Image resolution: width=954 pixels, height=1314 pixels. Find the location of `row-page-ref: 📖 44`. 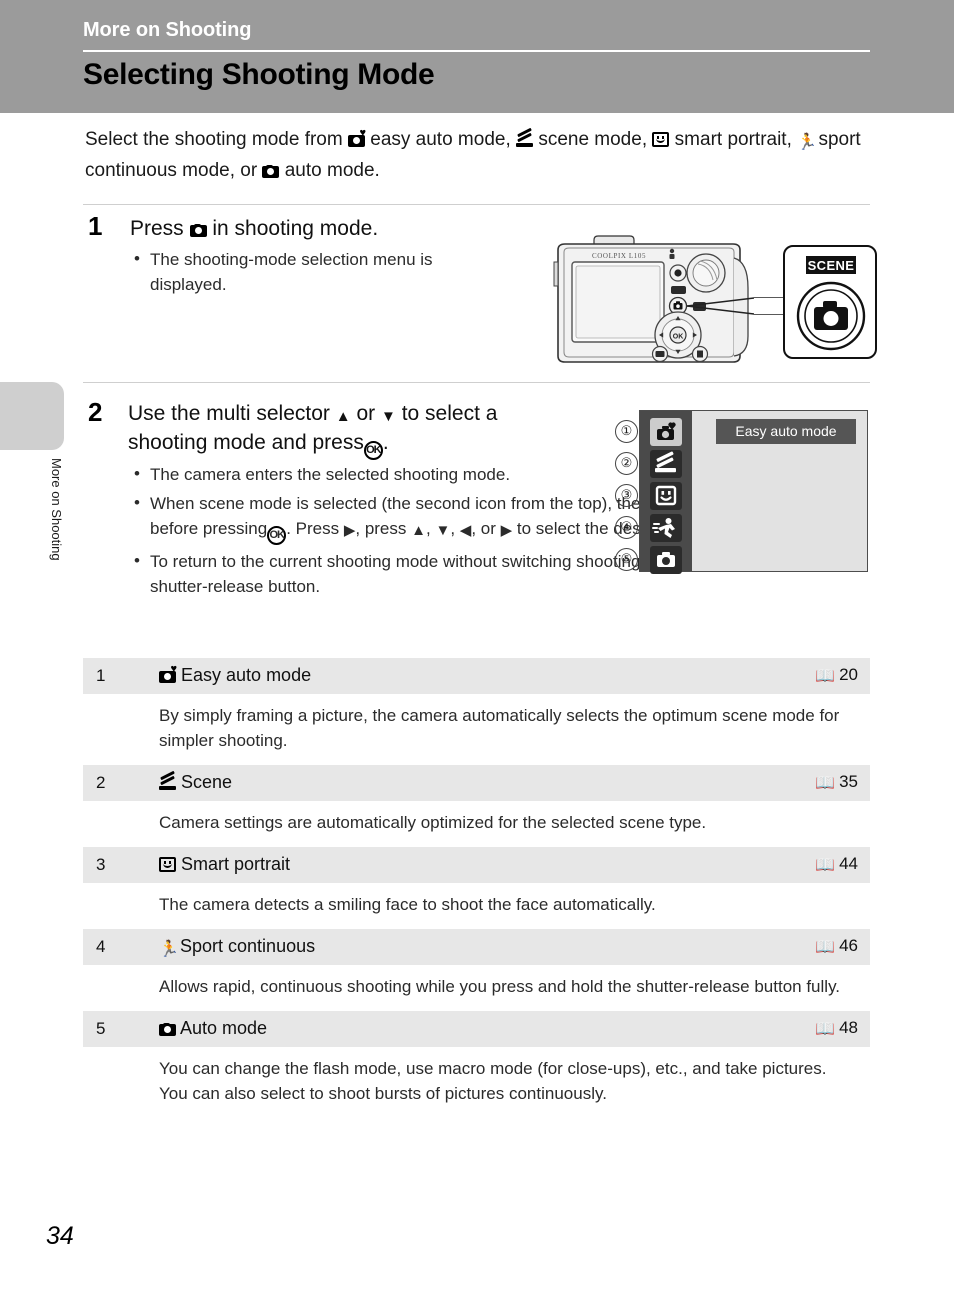

row-page-ref: 📖 44 is located at coordinates (836, 864).